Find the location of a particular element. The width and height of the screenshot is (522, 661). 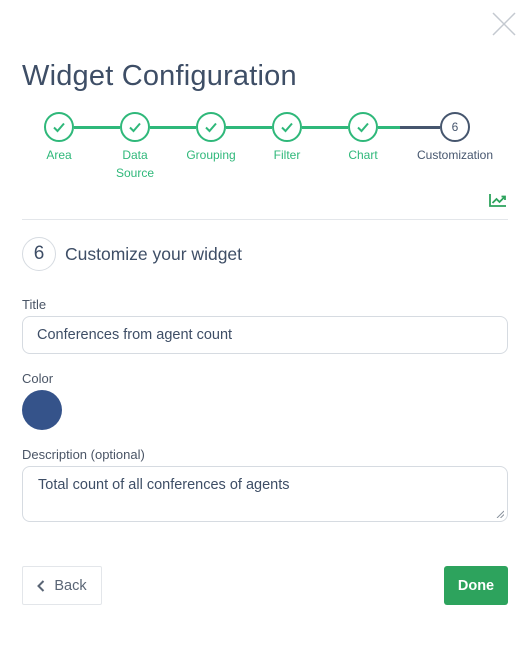

step-number: 6 is located at coordinates (455, 127).